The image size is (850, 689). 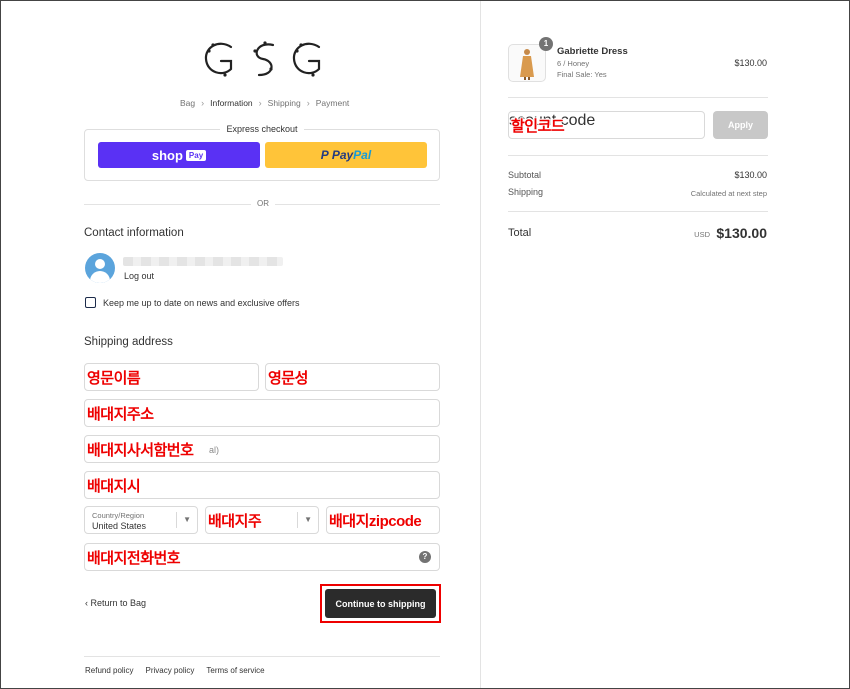 I want to click on discount-overlay: 할인코드, so click(x=538, y=126).